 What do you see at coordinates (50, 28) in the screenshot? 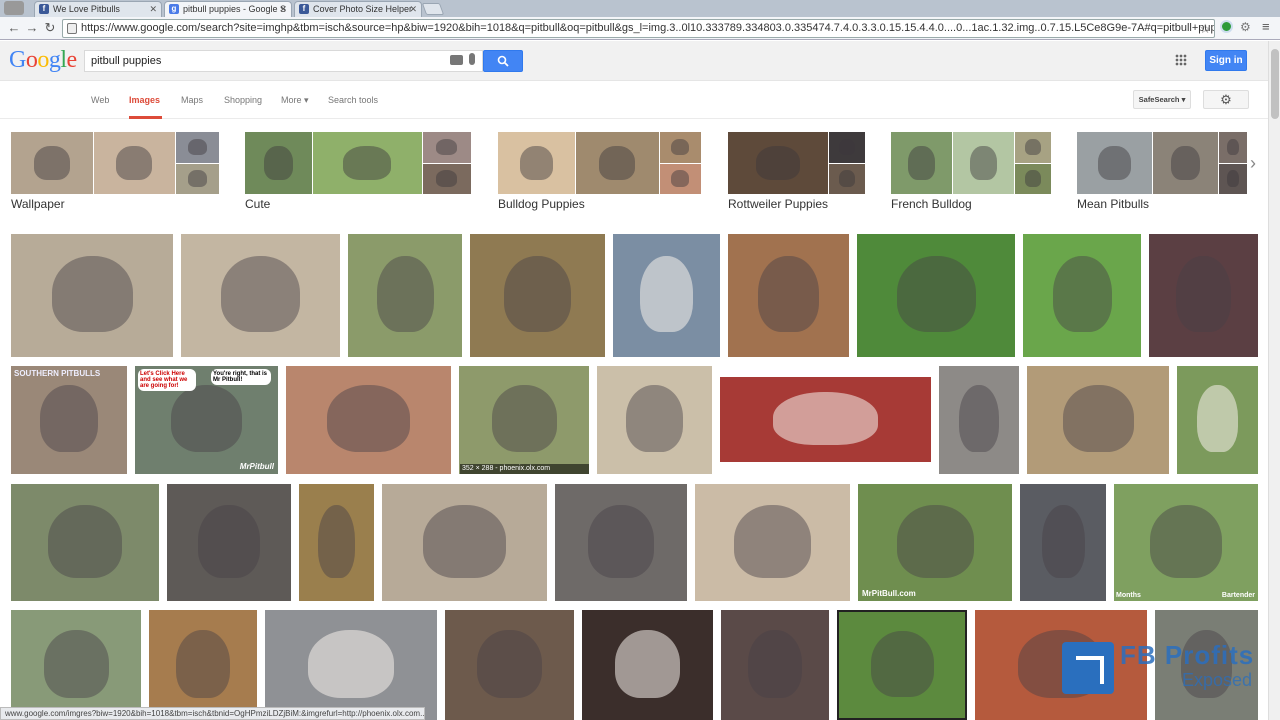
I see `reload-icon: ↻` at bounding box center [50, 28].